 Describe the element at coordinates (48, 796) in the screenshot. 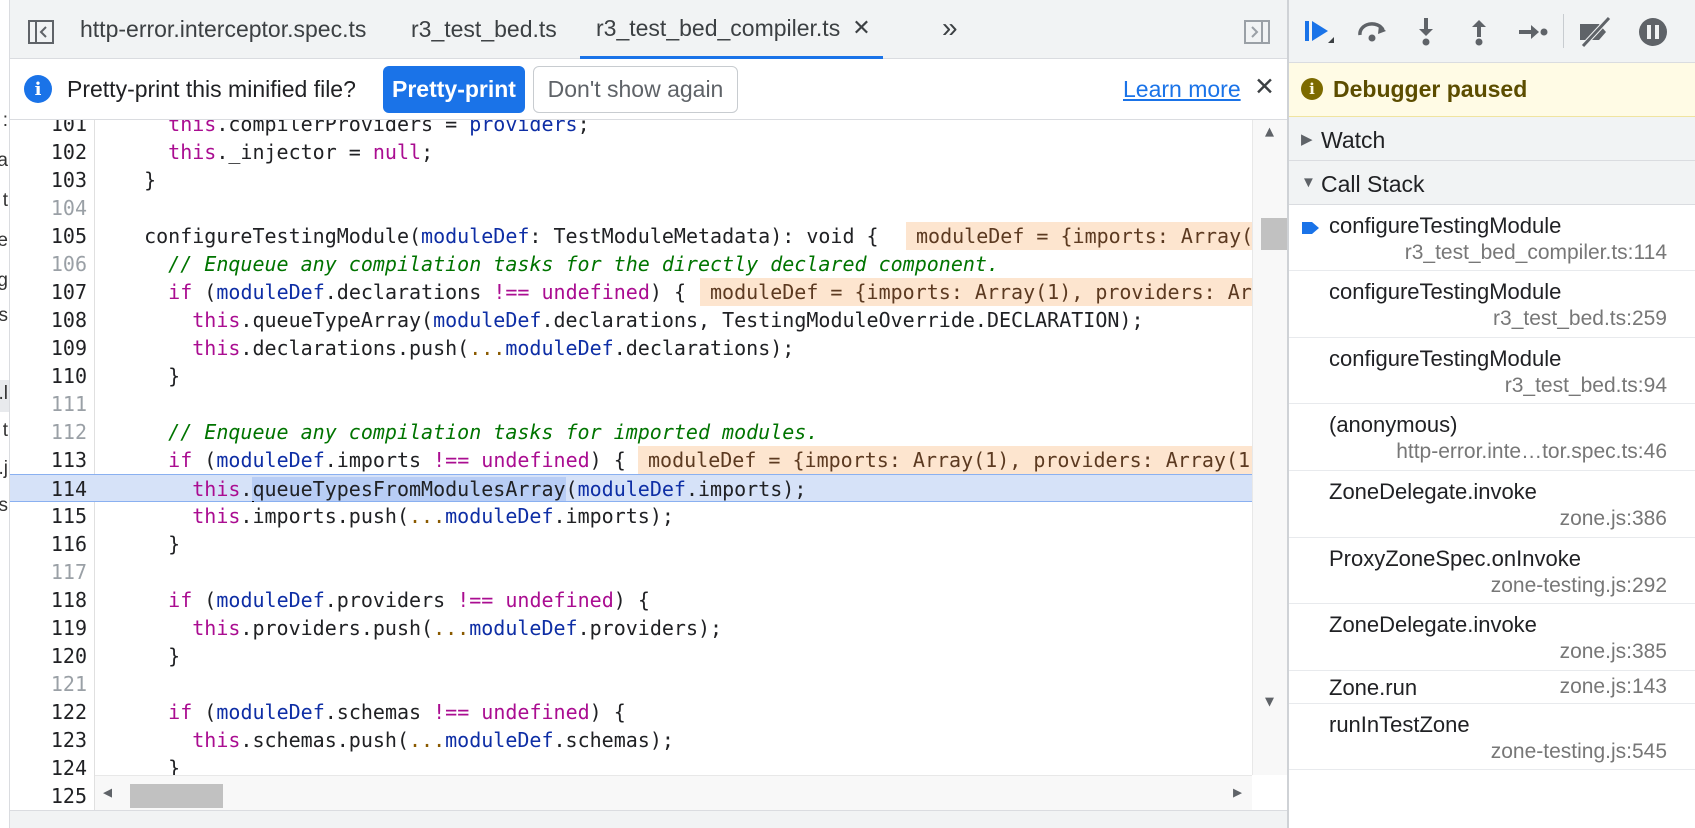

I see `line-number: 125` at that location.